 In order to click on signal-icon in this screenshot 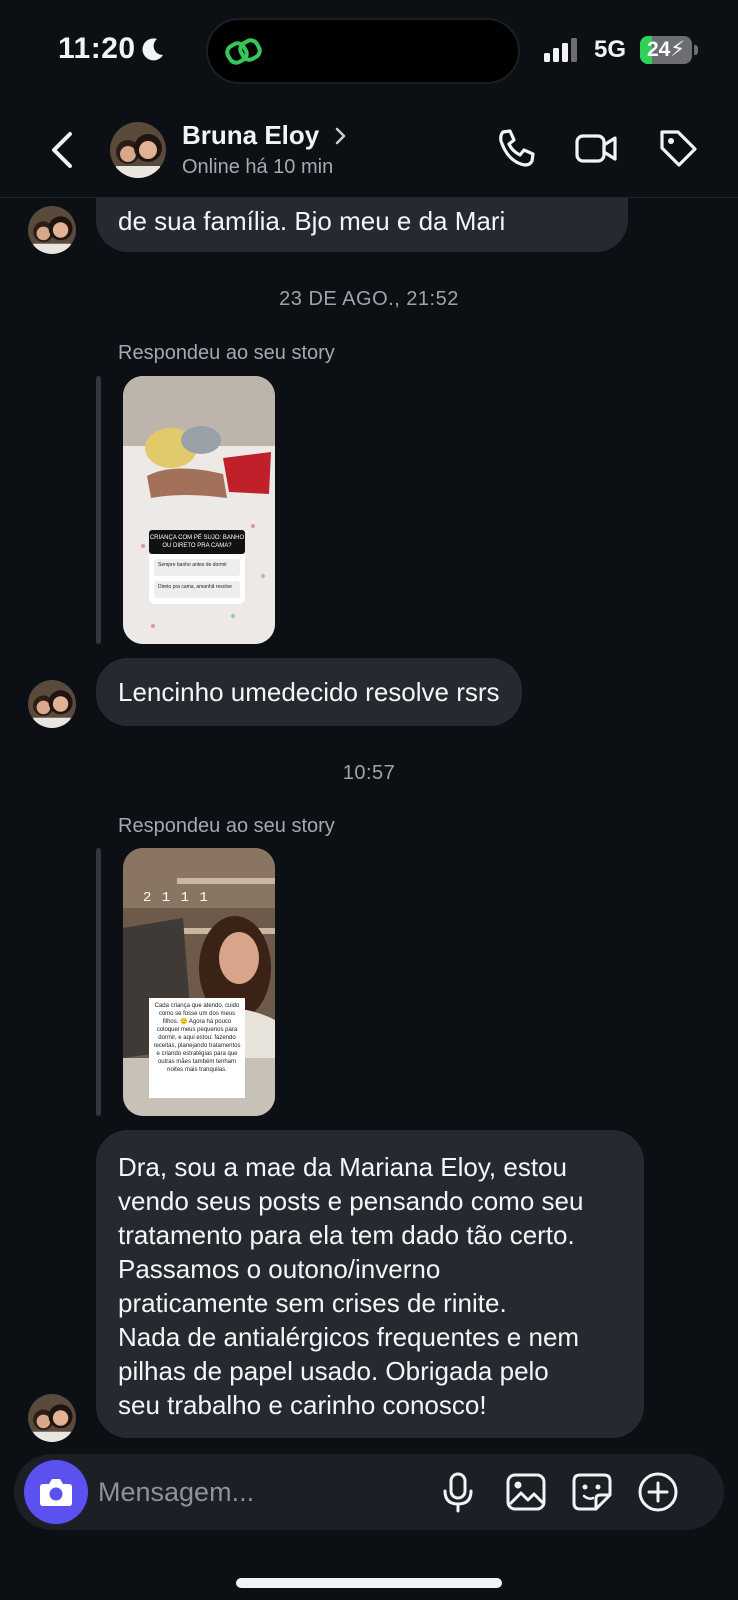, I will do `click(560, 50)`.